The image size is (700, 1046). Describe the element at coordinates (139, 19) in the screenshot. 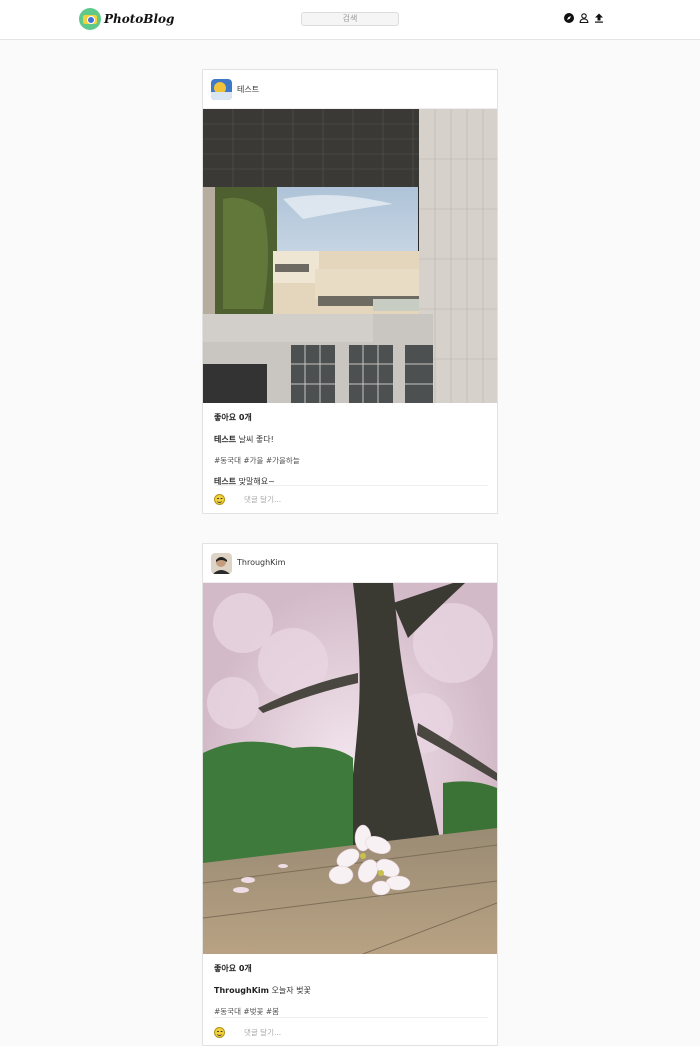

I see `logo-text: PhotoBlog` at that location.